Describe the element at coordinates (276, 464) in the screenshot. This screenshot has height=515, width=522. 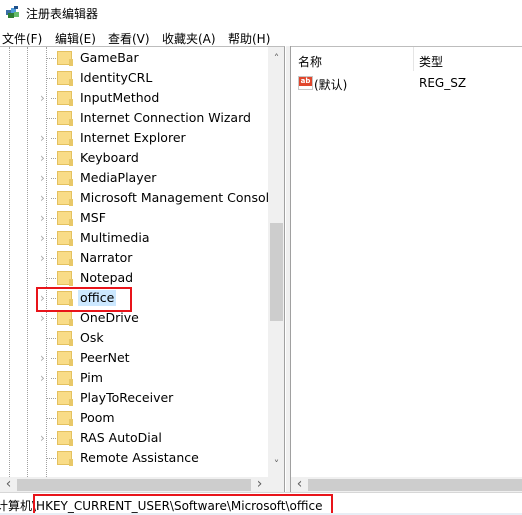
I see `scroll-down-icon: ˅` at that location.